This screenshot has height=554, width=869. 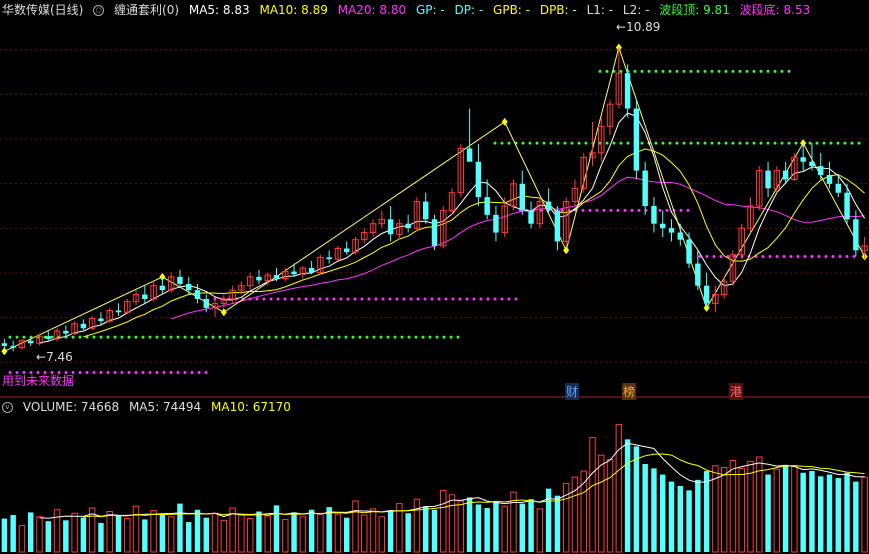 What do you see at coordinates (42, 10) in the screenshot?
I see `stock-name: 华数传媒(日线)` at bounding box center [42, 10].